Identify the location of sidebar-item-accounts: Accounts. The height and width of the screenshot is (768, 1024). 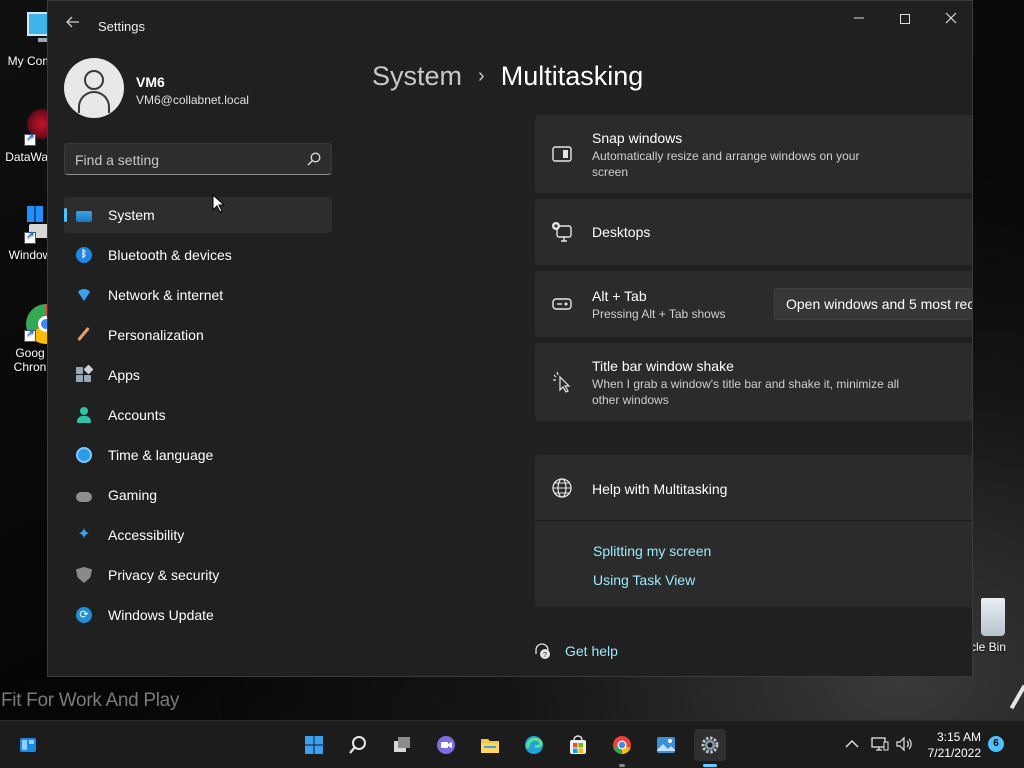
(198, 415).